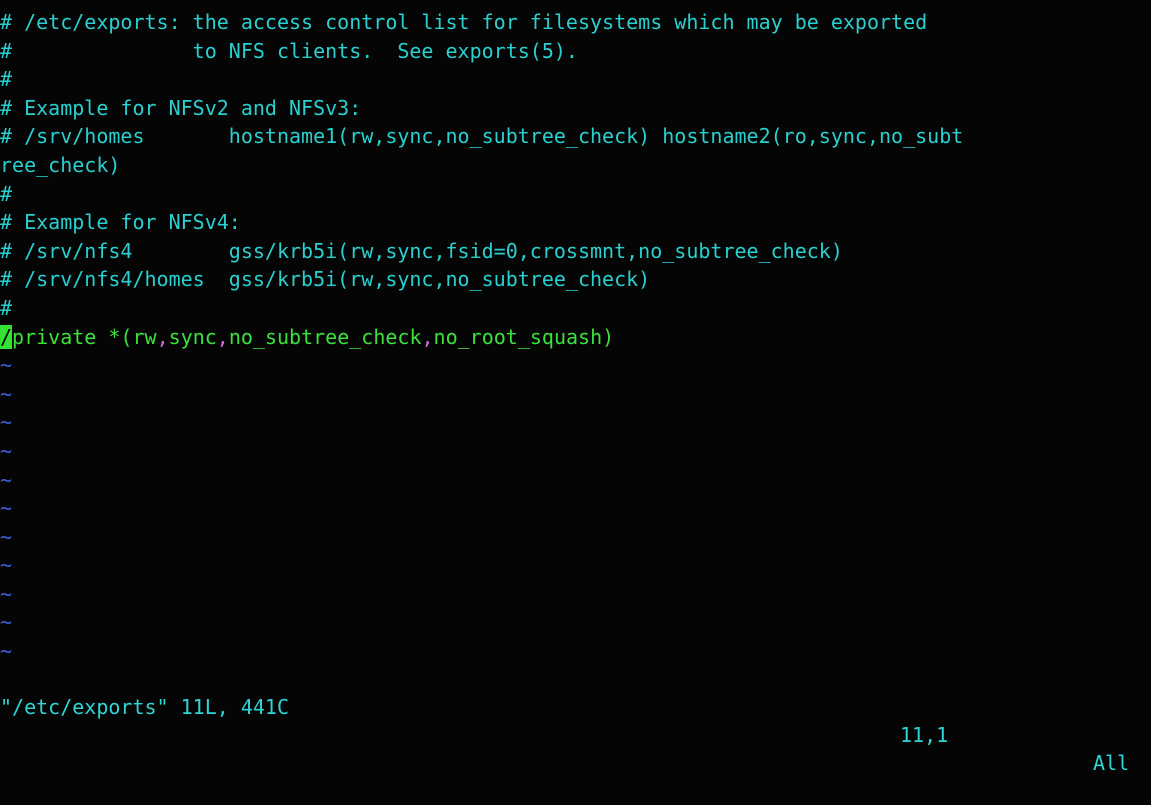 This screenshot has width=1151, height=805. What do you see at coordinates (1111, 763) in the screenshot?
I see `scroll-position: All` at bounding box center [1111, 763].